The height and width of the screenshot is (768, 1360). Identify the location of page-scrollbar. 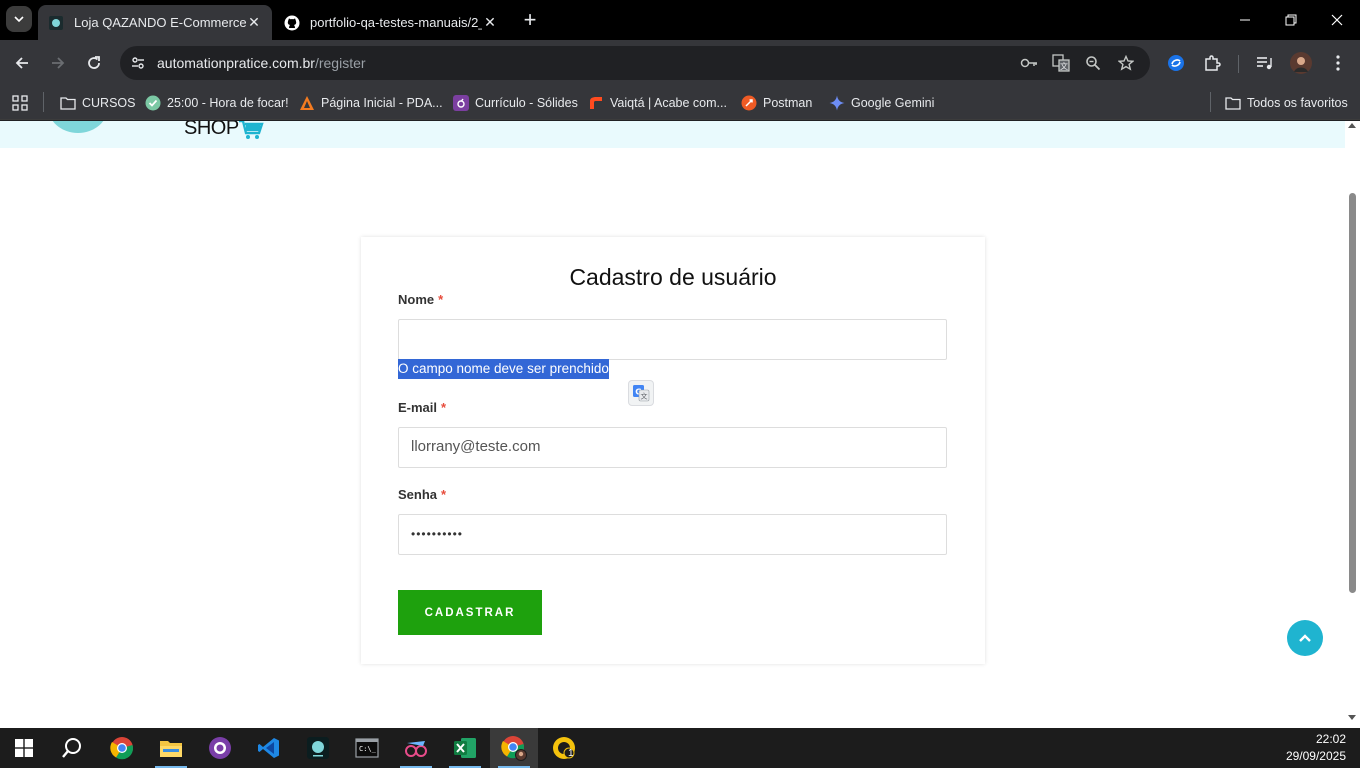
(1352, 424).